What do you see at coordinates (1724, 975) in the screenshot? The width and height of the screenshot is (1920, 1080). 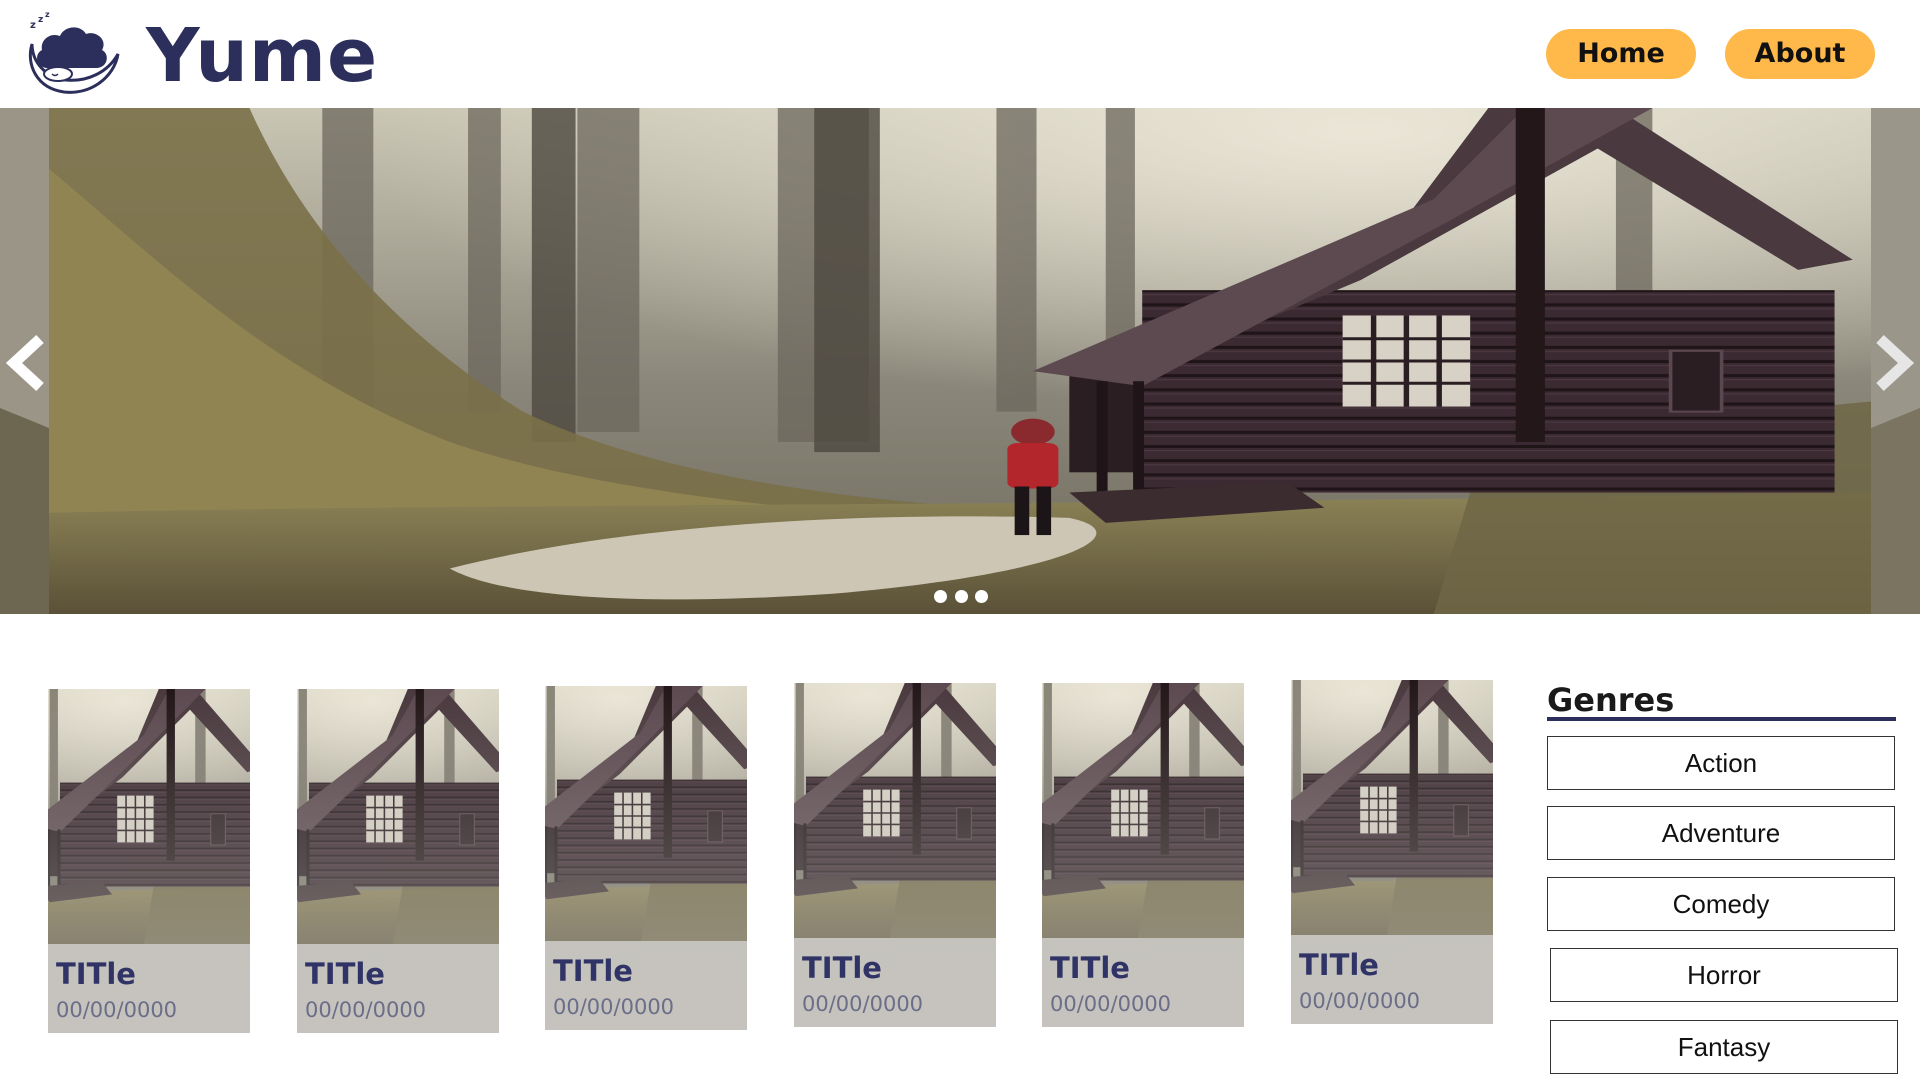 I see `genre-button-horror: Horror` at bounding box center [1724, 975].